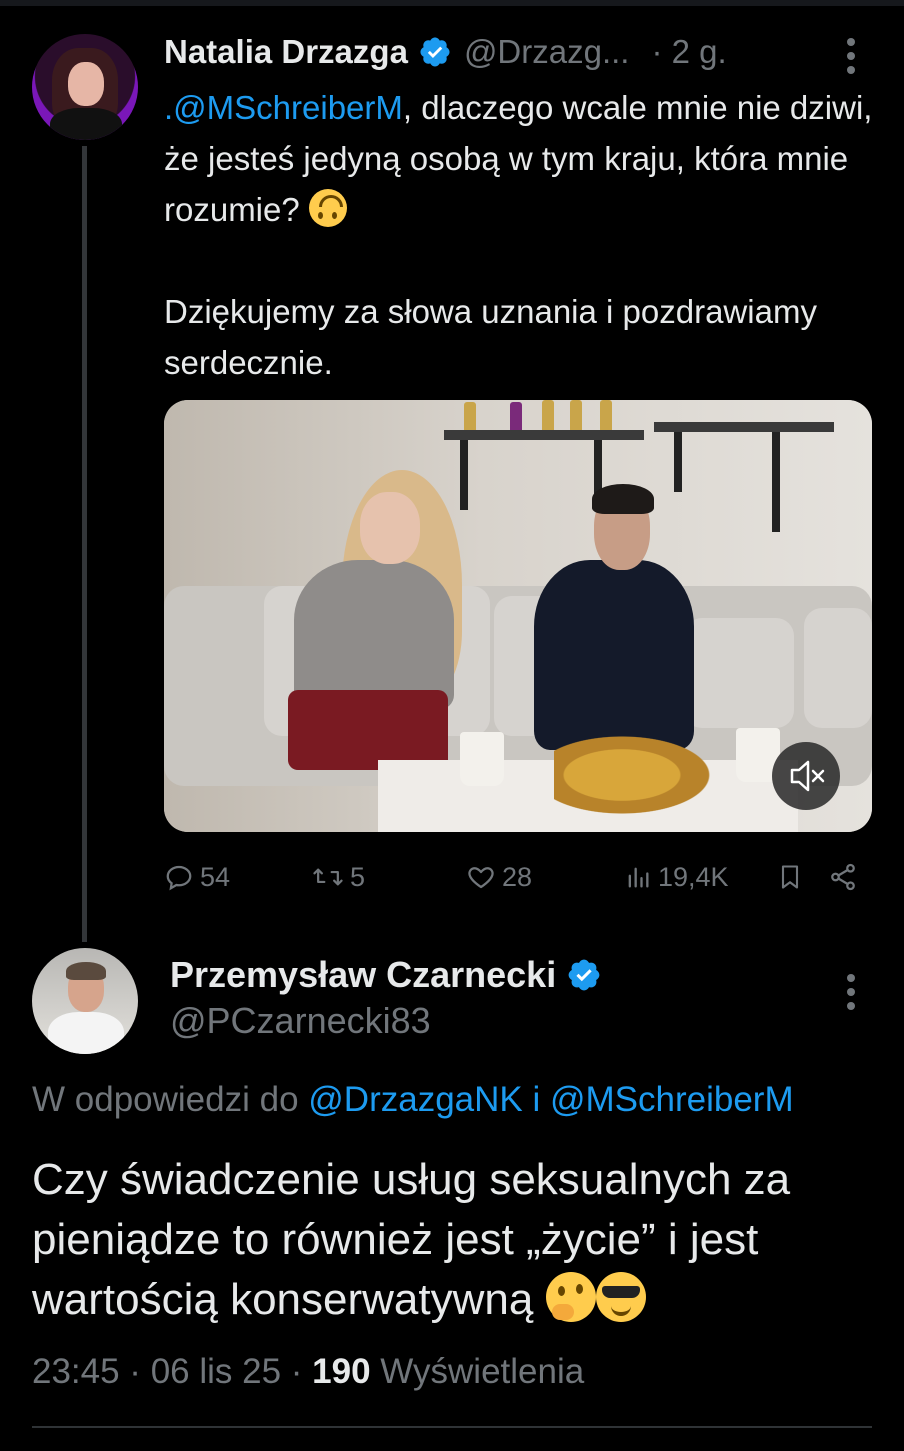 Image resolution: width=904 pixels, height=1451 pixels. Describe the element at coordinates (363, 975) in the screenshot. I see `author-name: Przemysław Czarnecki` at that location.